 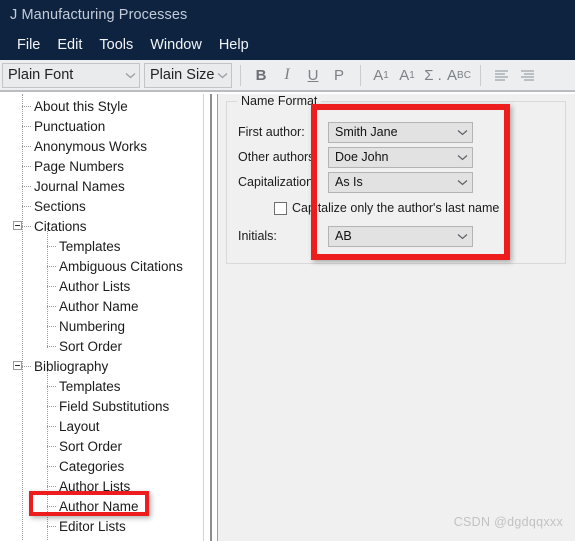 I want to click on tree-item-label: Layout, so click(x=79, y=426).